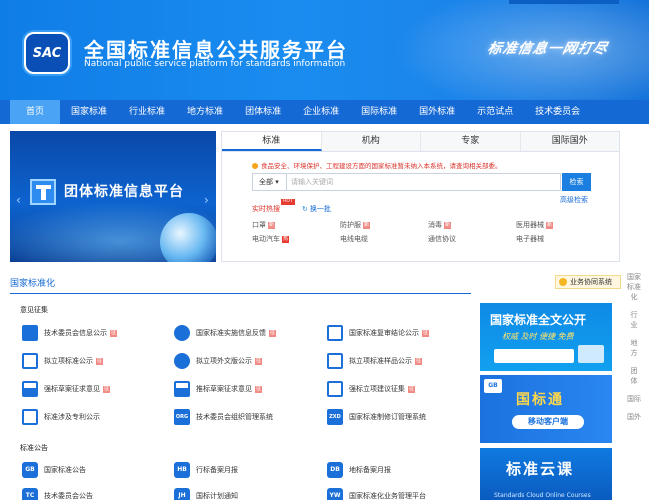 The height and width of the screenshot is (500, 649). I want to click on nav-industry-standards: 行业标准, so click(147, 112).